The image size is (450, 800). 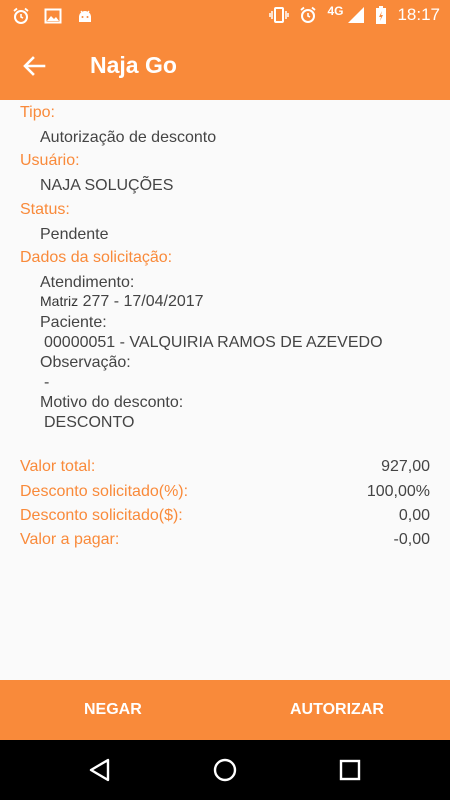 I want to click on image-icon, so click(x=53, y=16).